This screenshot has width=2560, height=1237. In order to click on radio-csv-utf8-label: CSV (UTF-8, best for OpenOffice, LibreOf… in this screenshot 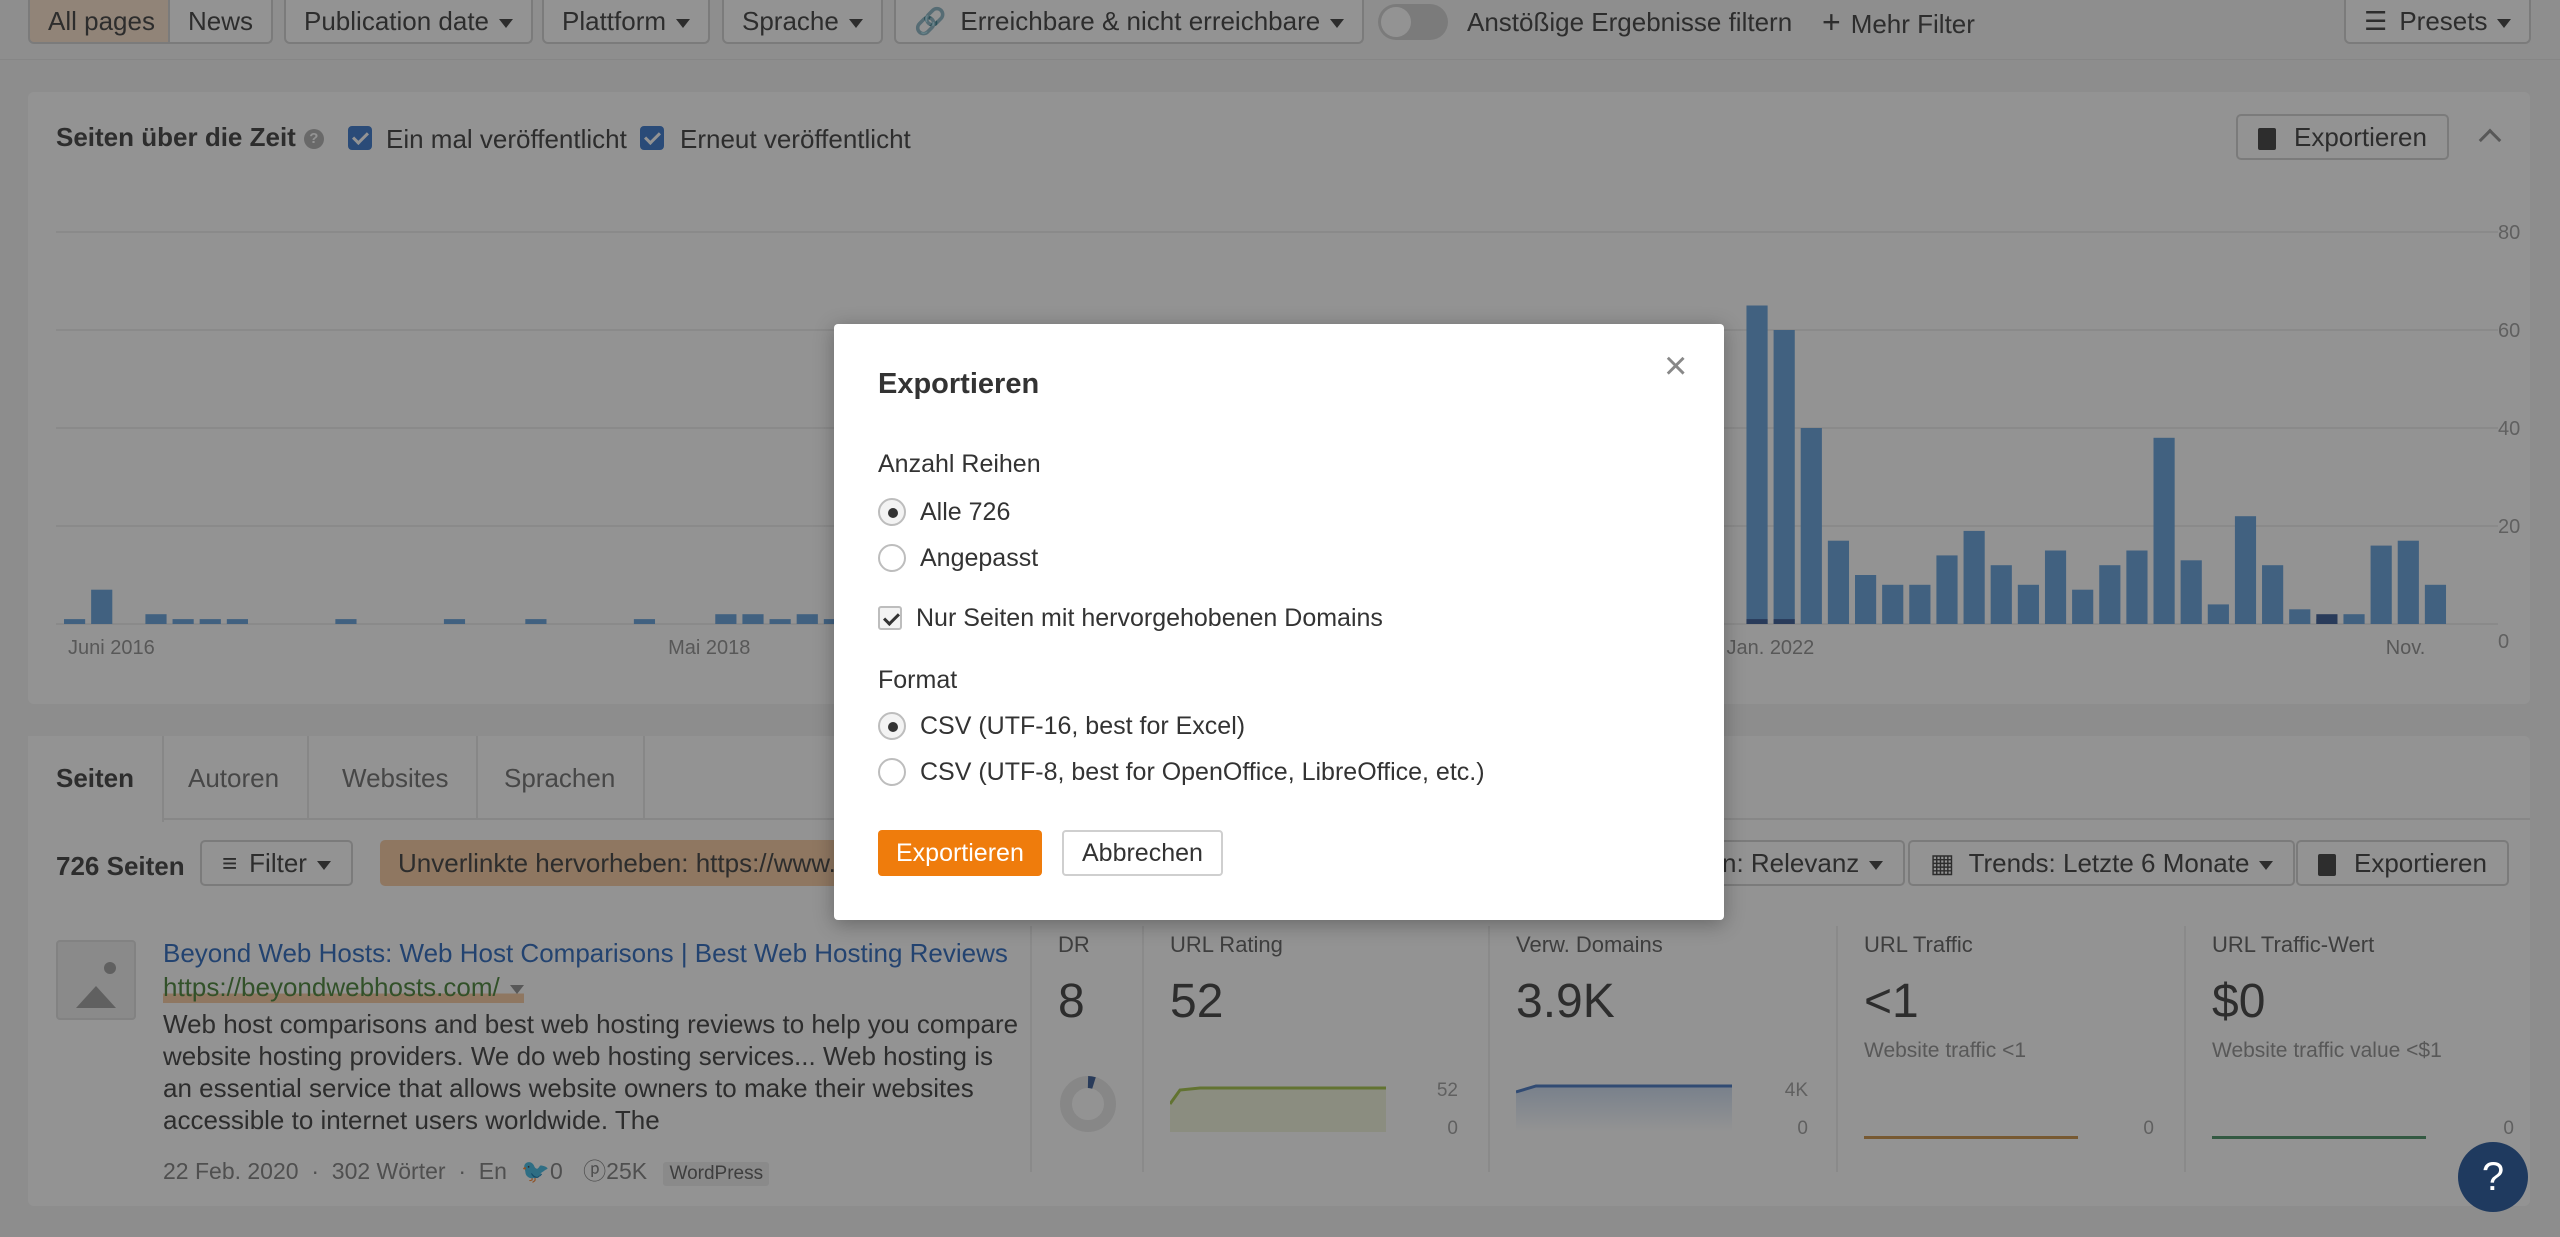, I will do `click(1202, 772)`.